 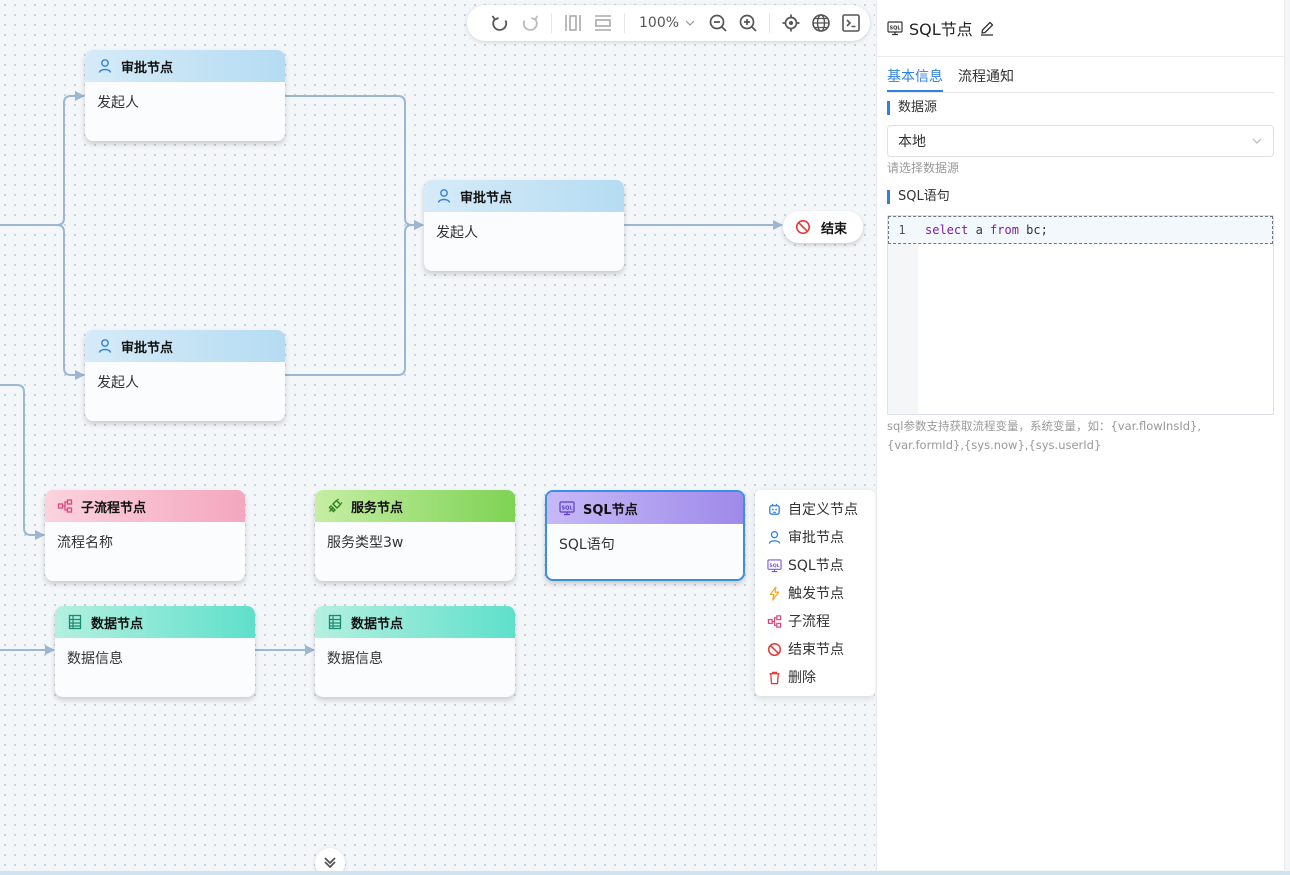 I want to click on menu-item-label: 触发节点, so click(x=816, y=594).